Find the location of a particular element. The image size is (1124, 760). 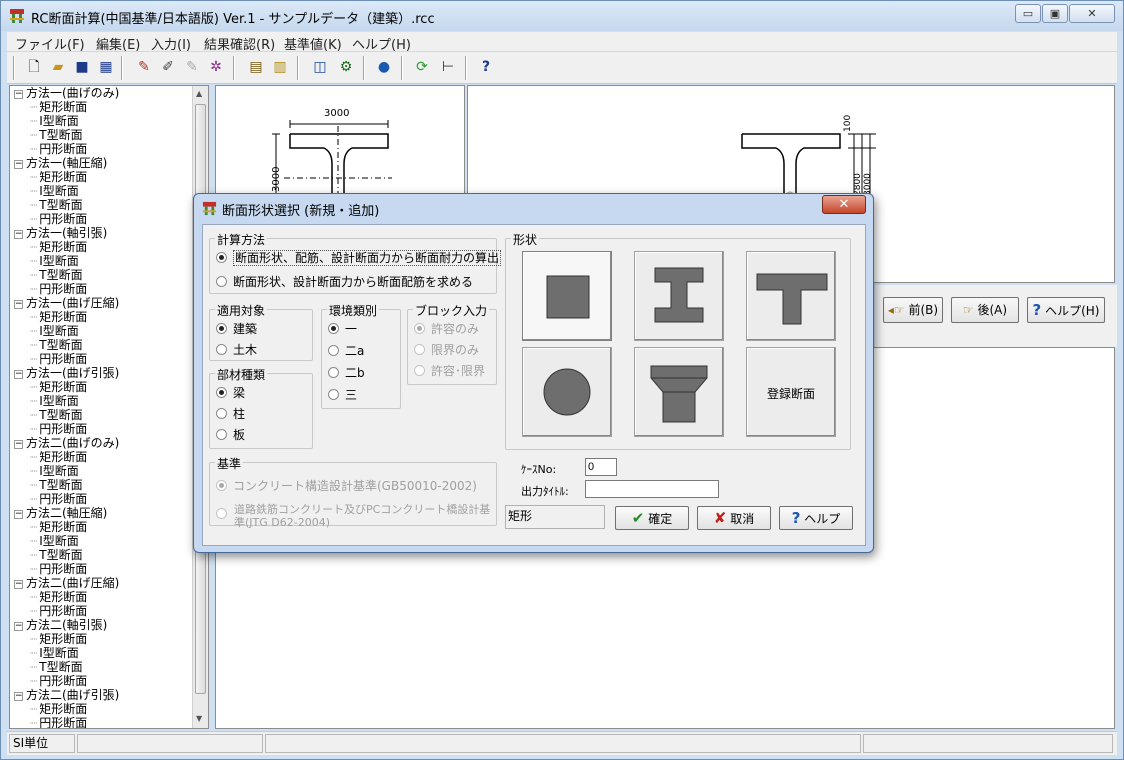

edit-gray-icon: ✎ is located at coordinates (192, 67).